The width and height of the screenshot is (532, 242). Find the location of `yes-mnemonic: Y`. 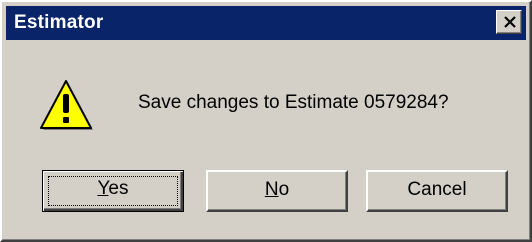

yes-mnemonic: Y is located at coordinates (103, 188).